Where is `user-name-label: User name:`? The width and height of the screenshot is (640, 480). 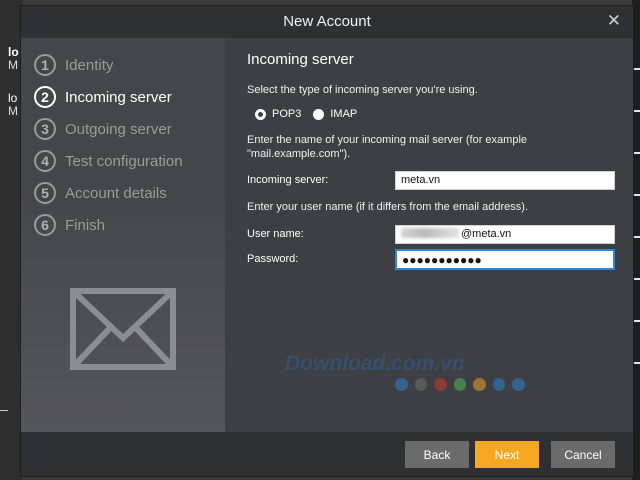
user-name-label: User name: is located at coordinates (275, 234).